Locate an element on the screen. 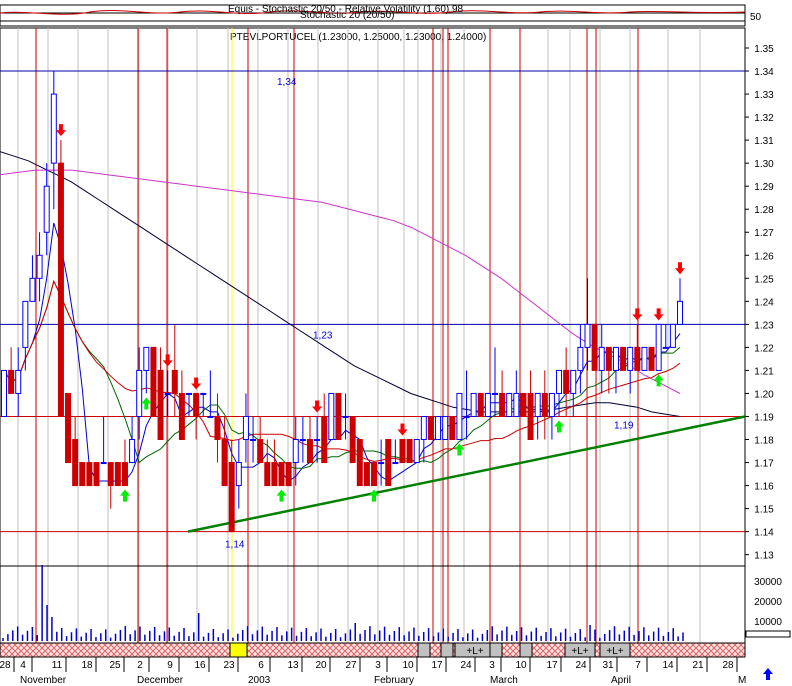 Image resolution: width=792 pixels, height=686 pixels. x-tick-label: 3 is located at coordinates (492, 665).